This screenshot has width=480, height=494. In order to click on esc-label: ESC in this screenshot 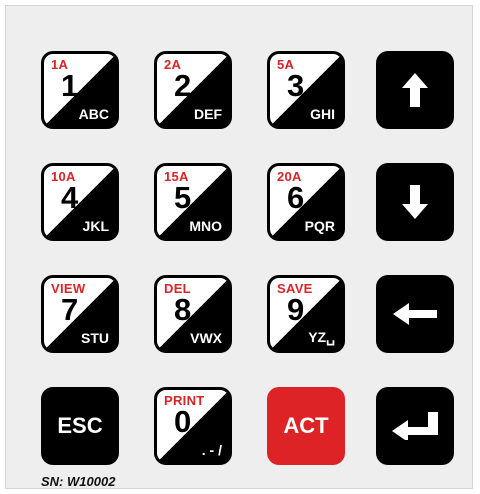, I will do `click(80, 425)`.